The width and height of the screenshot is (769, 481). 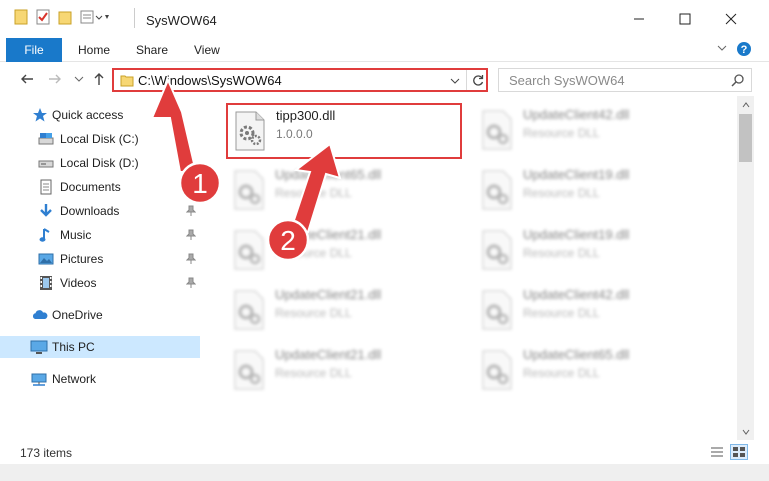 I want to click on search-input: Search SysWOW64, so click(x=567, y=80).